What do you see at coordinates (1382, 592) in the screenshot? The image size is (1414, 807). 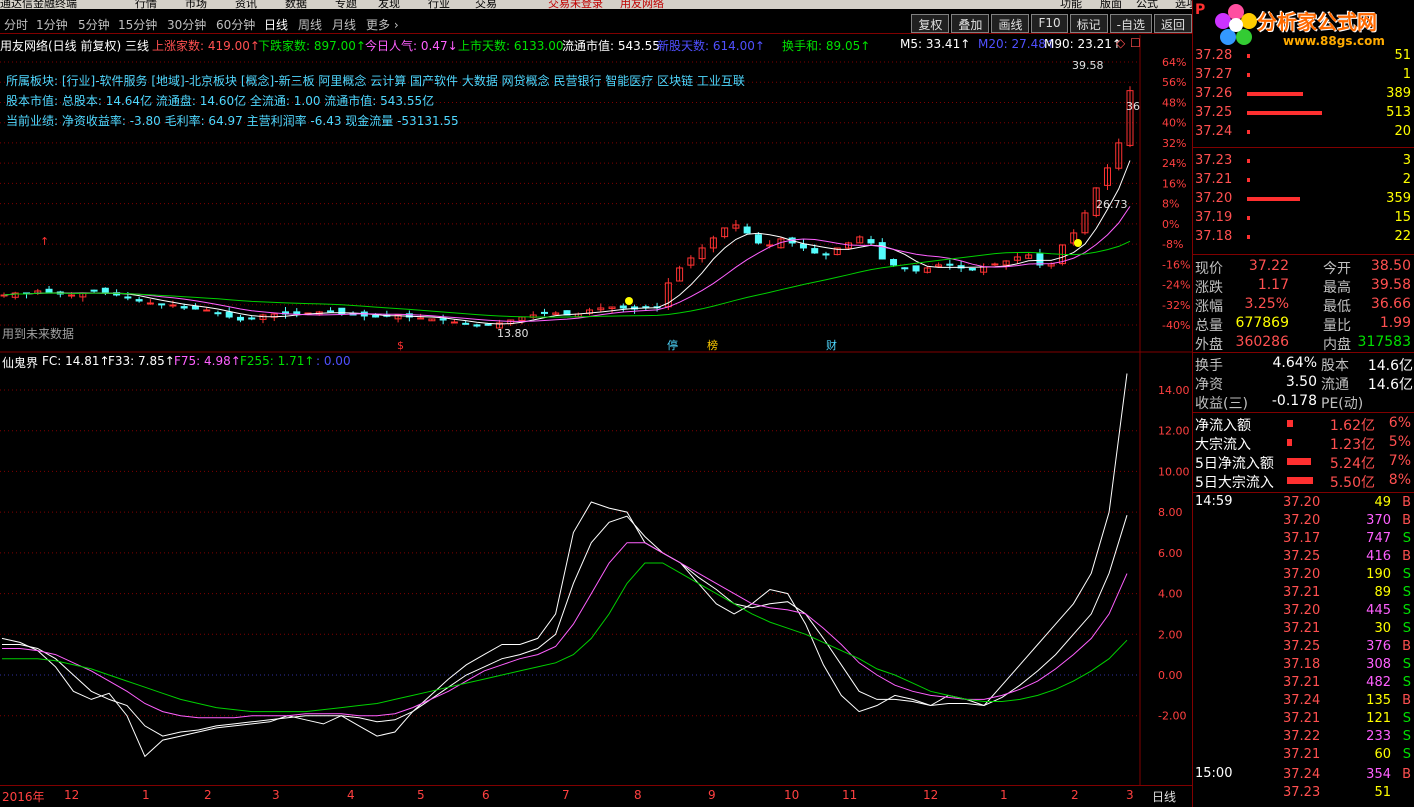 I see `tick-volume: 89` at bounding box center [1382, 592].